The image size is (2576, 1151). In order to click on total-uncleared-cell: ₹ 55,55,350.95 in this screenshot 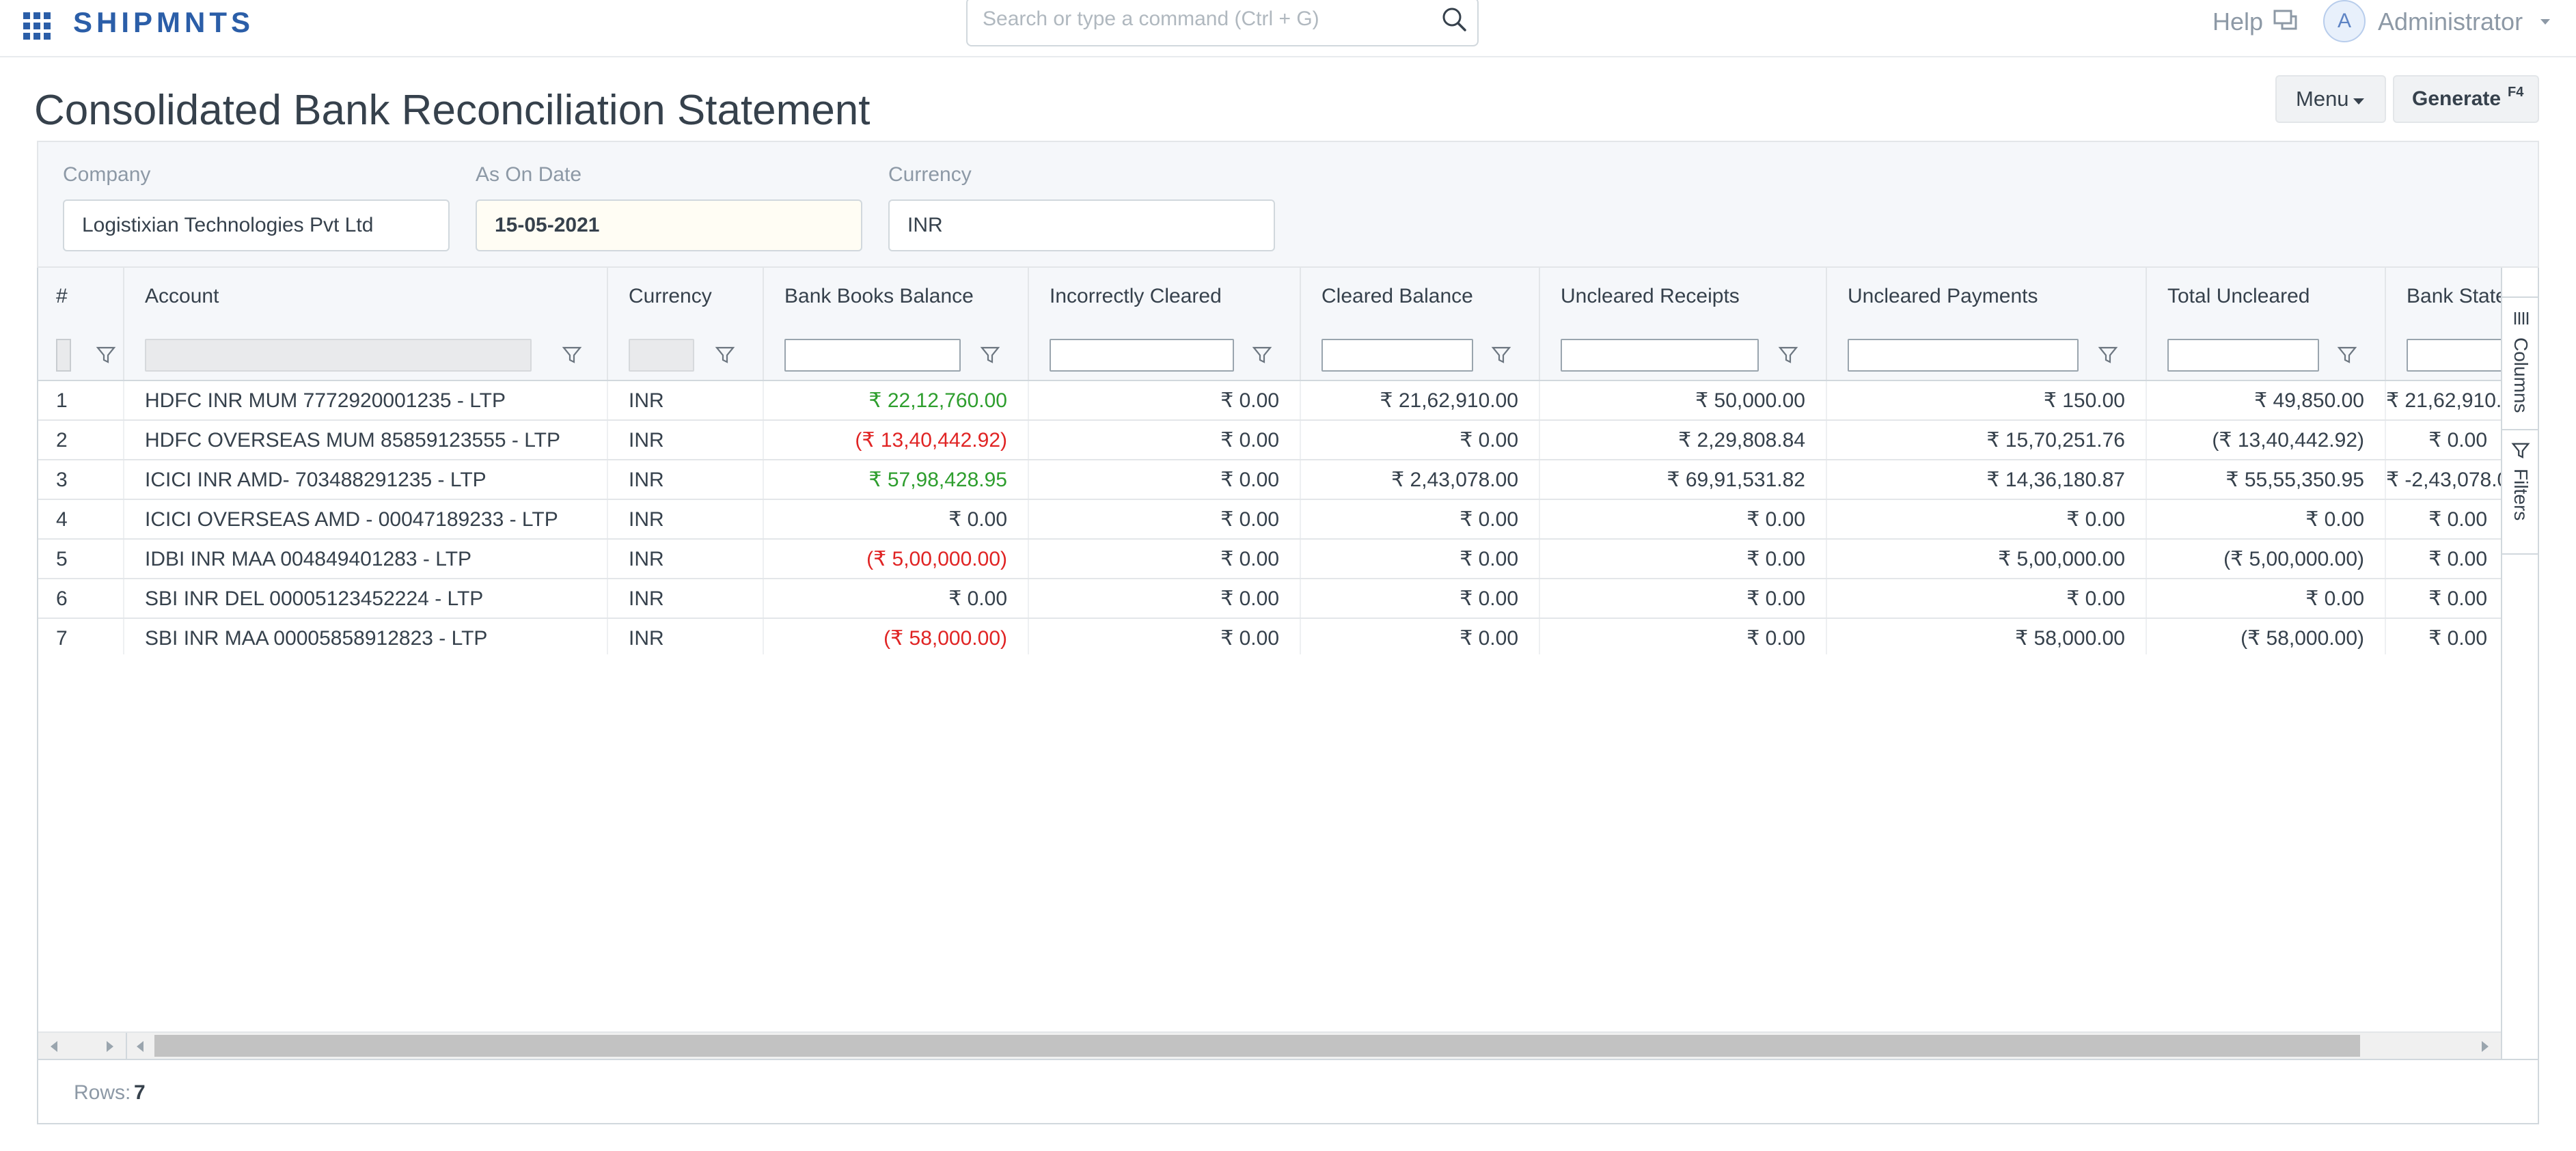, I will do `click(2266, 479)`.